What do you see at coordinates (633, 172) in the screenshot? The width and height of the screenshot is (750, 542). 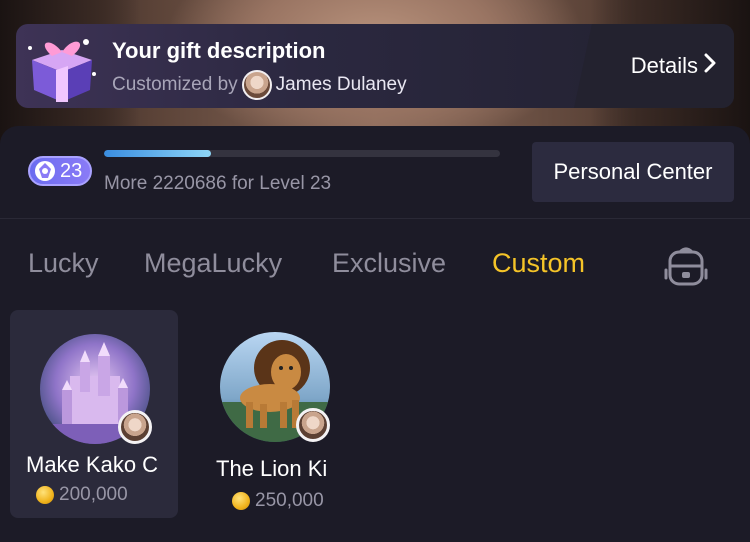 I see `personal-center-button: Personal Center` at bounding box center [633, 172].